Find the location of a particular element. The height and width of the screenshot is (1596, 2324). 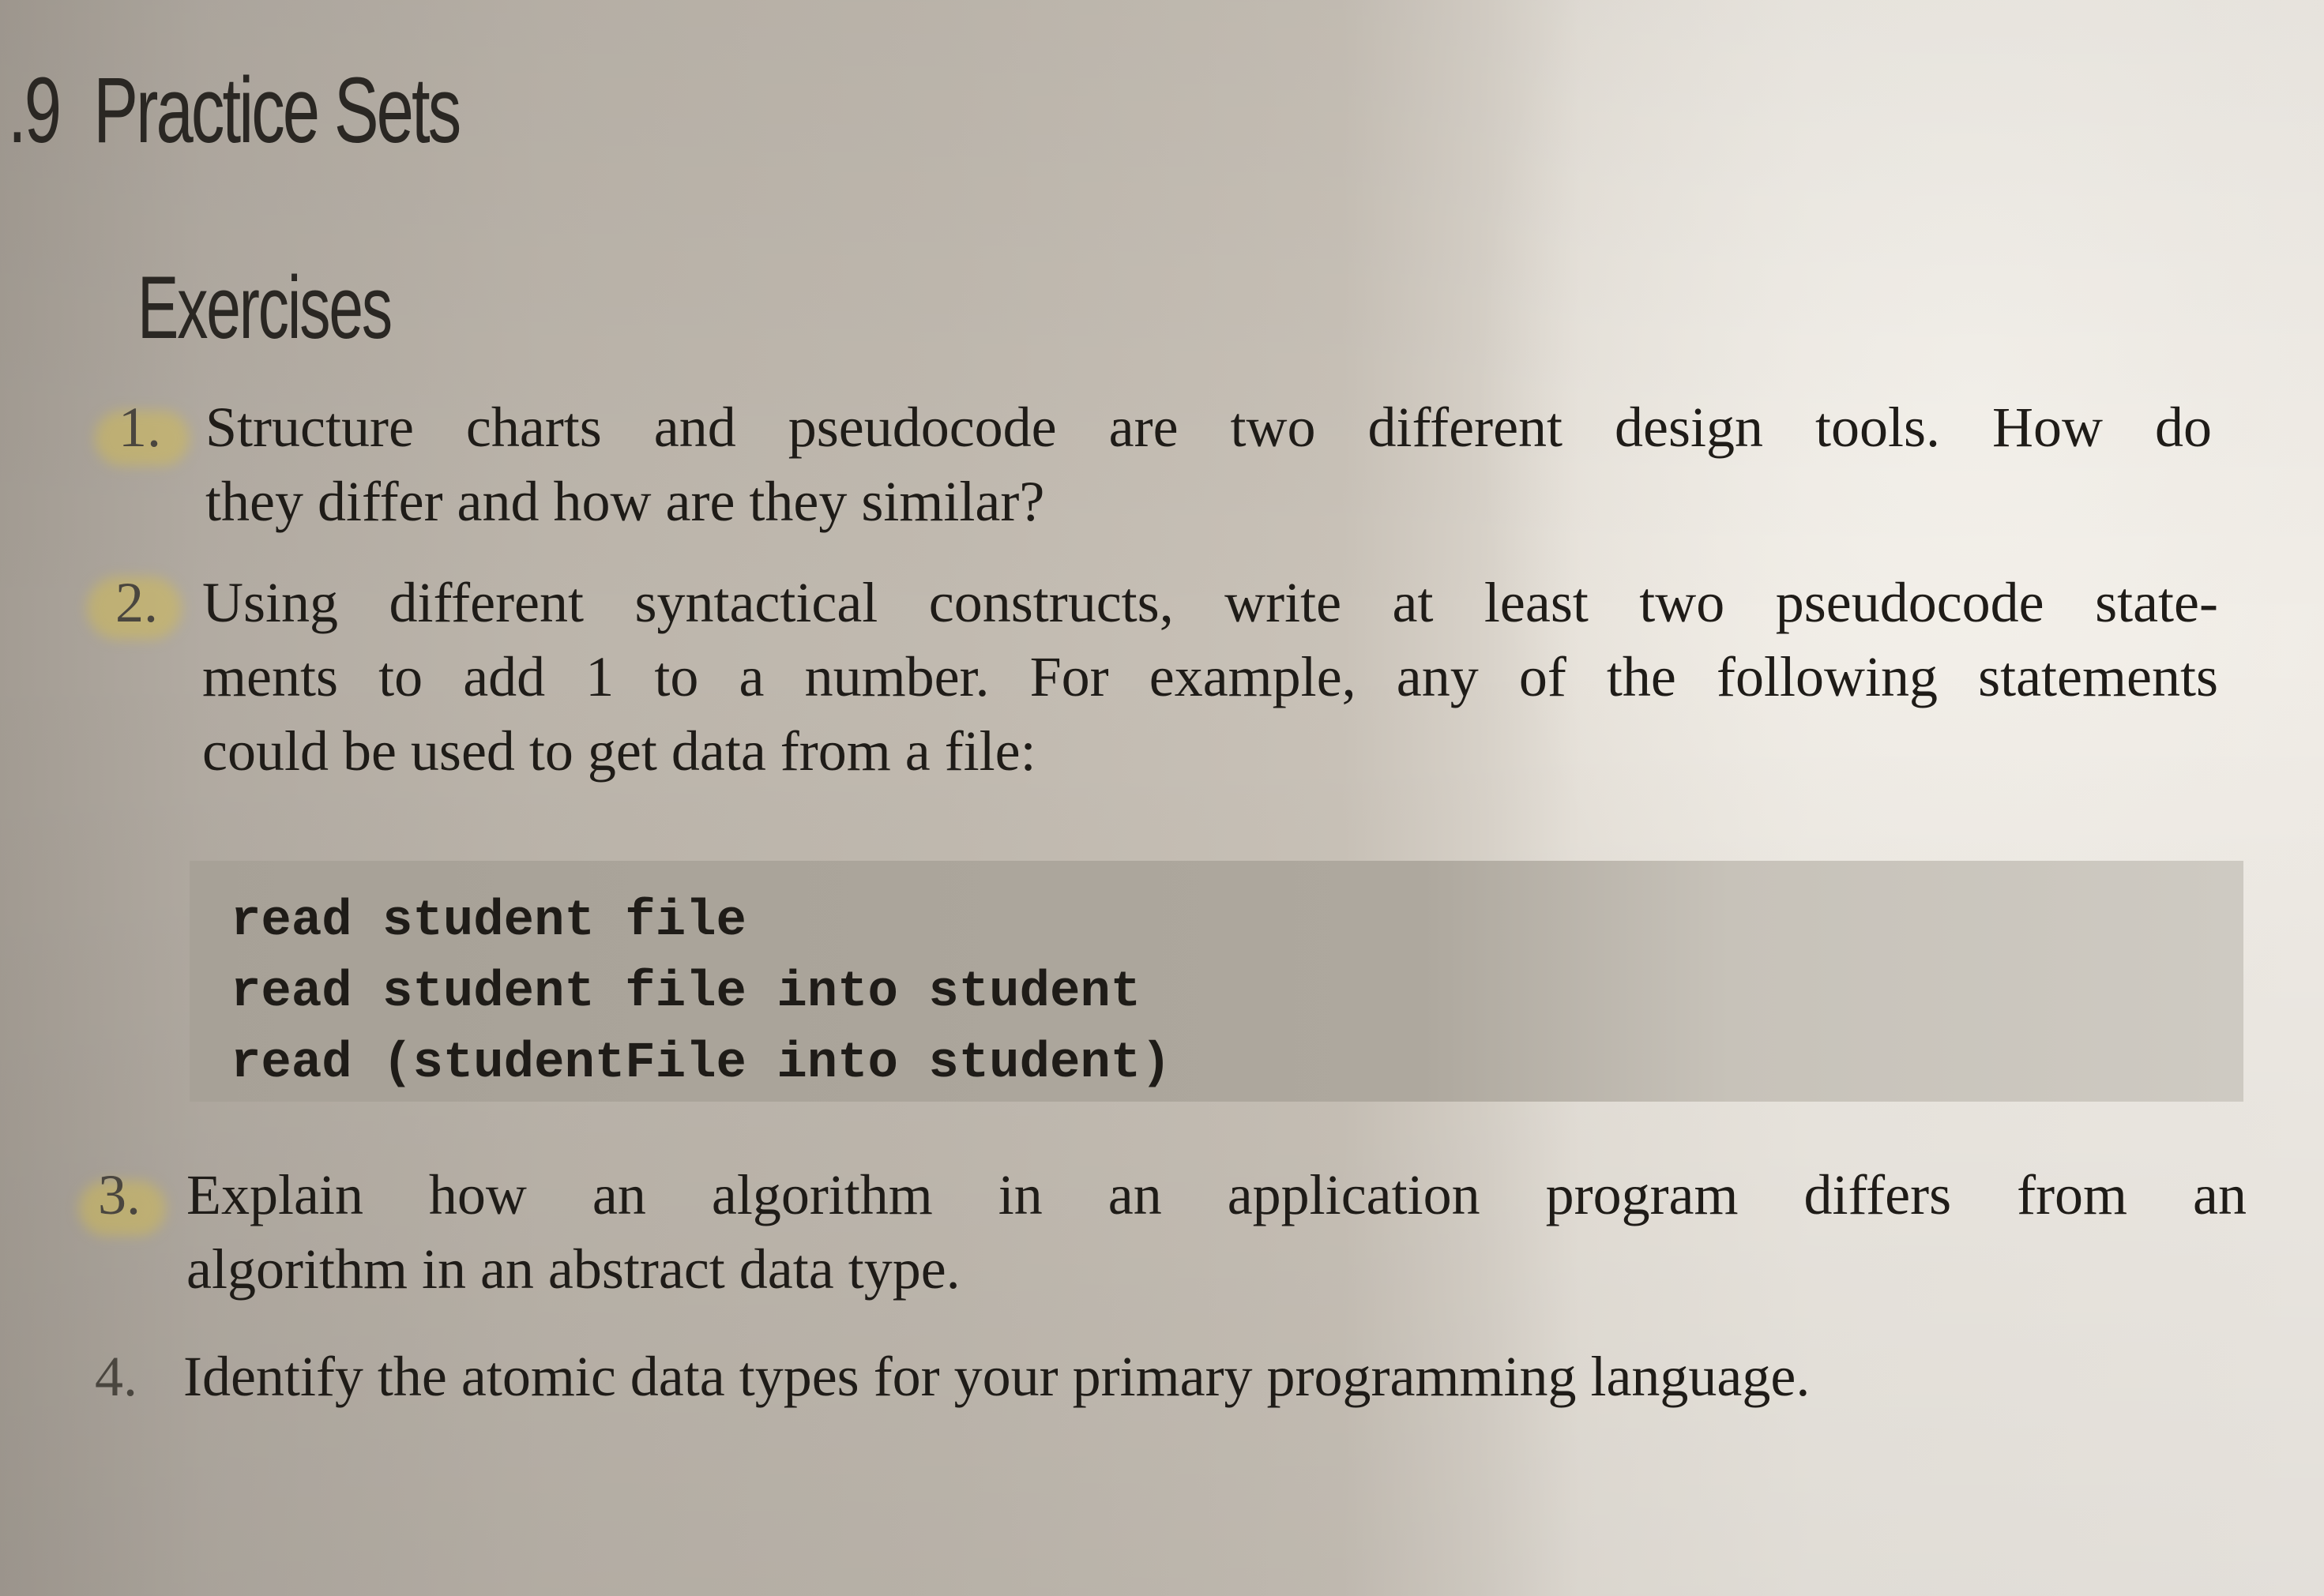

section-heading: .9 Practice Sets is located at coordinates (234, 111).